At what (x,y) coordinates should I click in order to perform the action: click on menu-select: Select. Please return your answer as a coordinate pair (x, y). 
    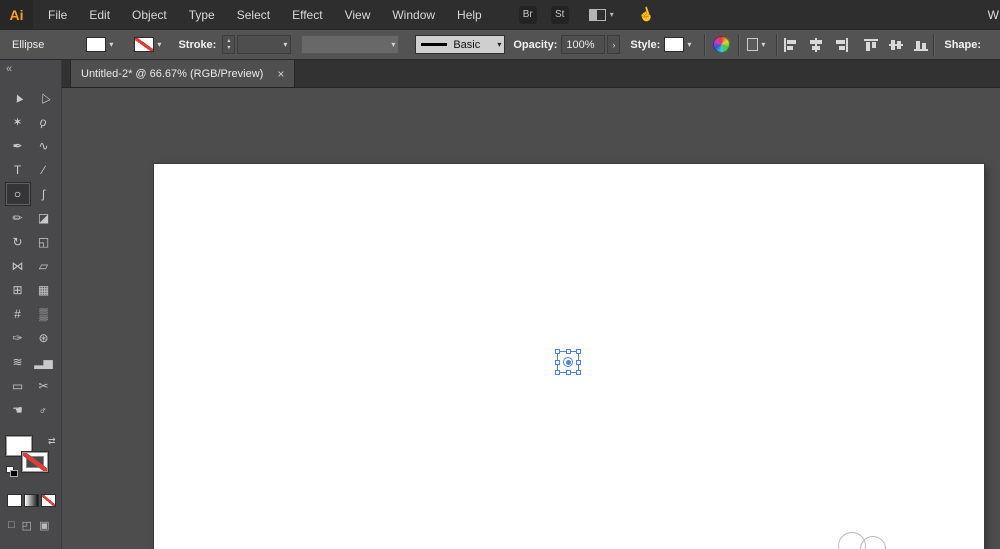
    Looking at the image, I should click on (253, 14).